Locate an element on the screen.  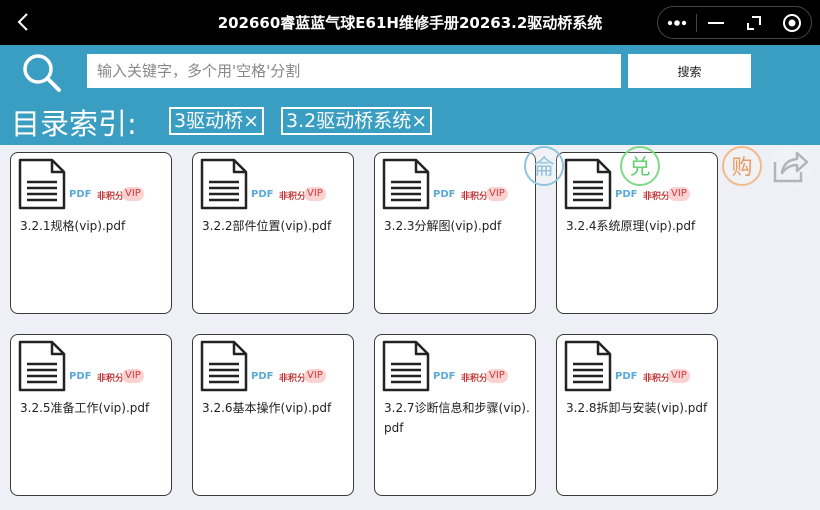
search-icon is located at coordinates (42, 73).